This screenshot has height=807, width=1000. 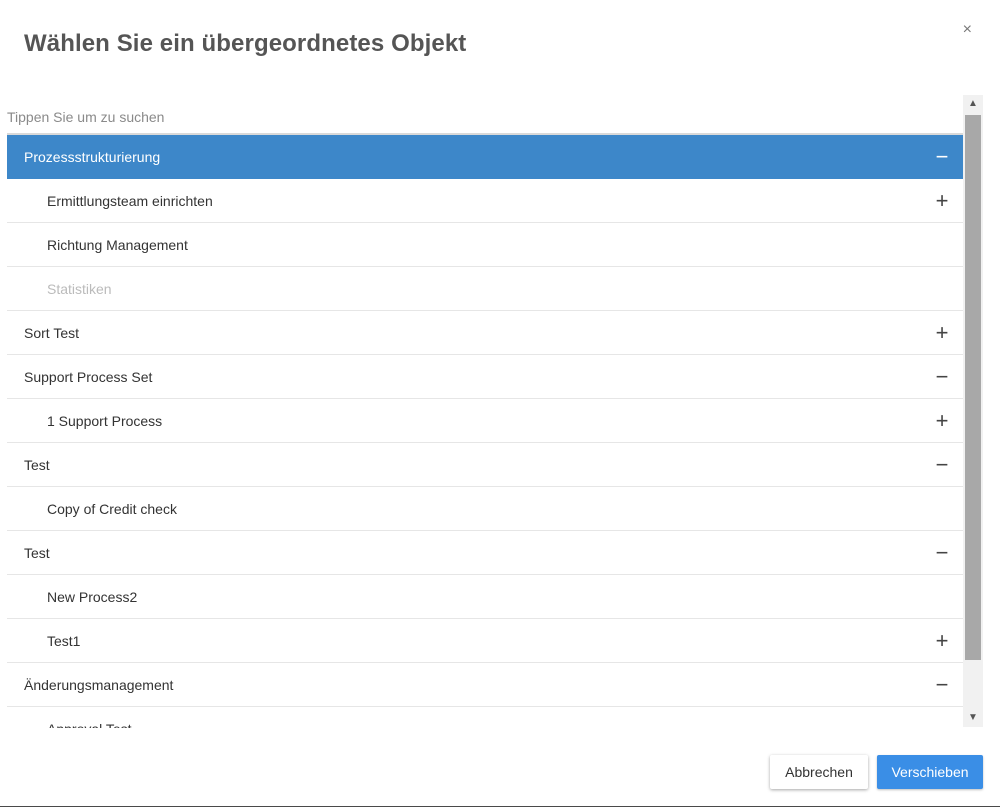 What do you see at coordinates (64, 640) in the screenshot?
I see `tree-row-label: Test1` at bounding box center [64, 640].